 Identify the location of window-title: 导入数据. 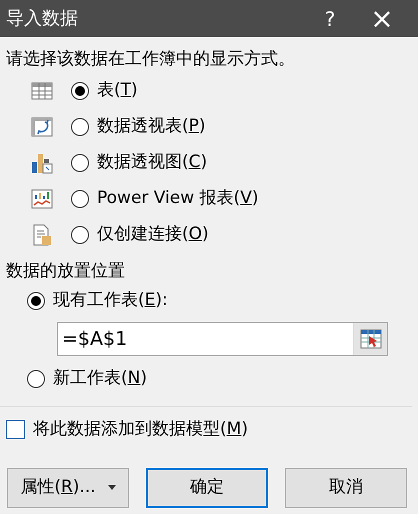
(42, 19).